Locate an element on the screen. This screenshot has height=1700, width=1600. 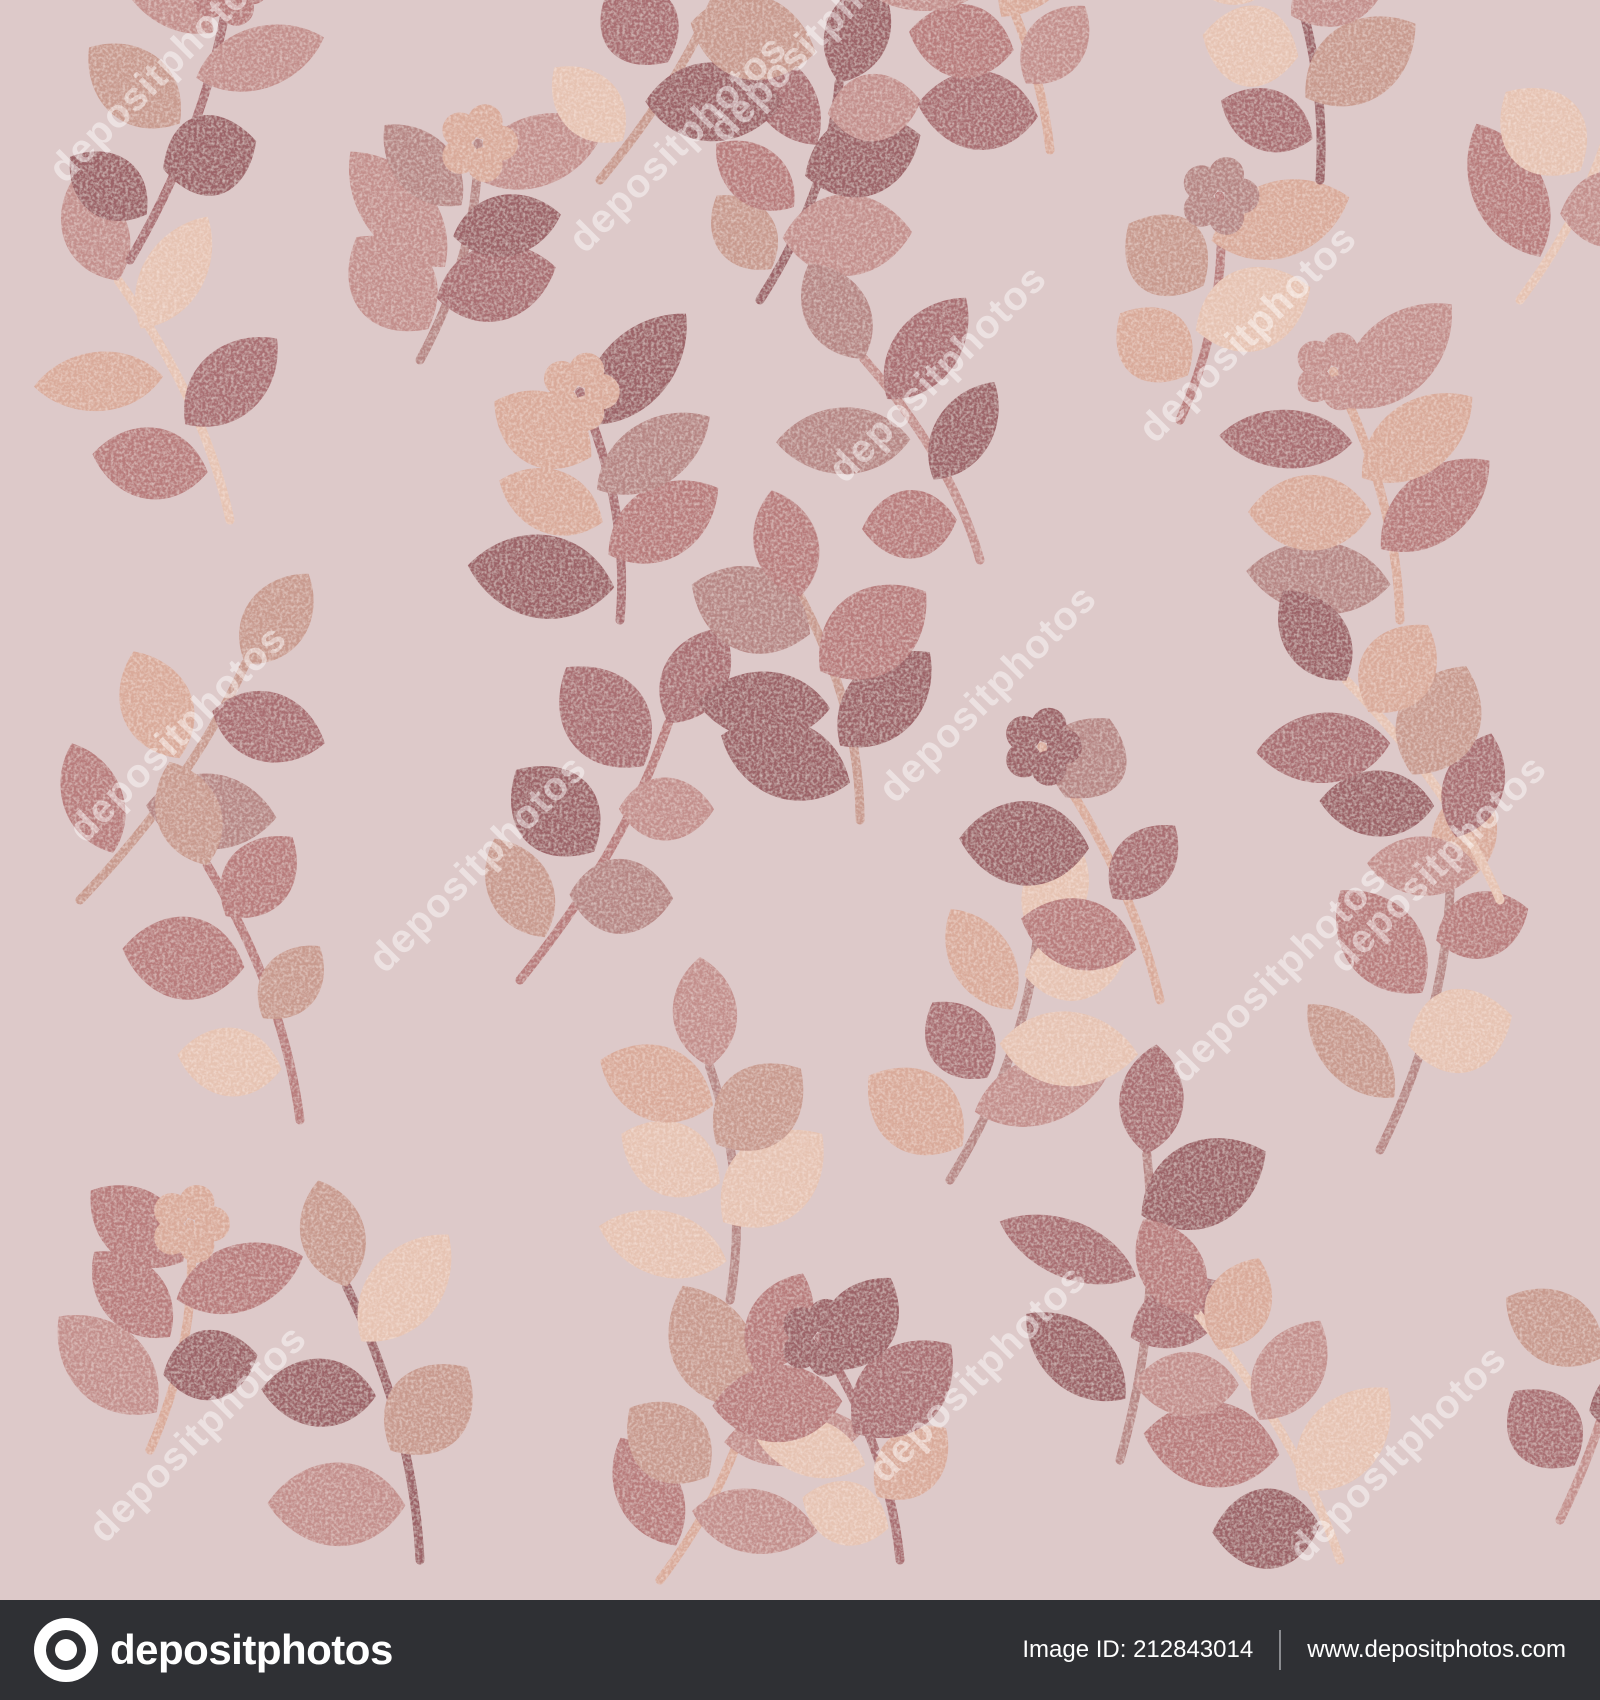
footer-divider is located at coordinates (1280, 1650).